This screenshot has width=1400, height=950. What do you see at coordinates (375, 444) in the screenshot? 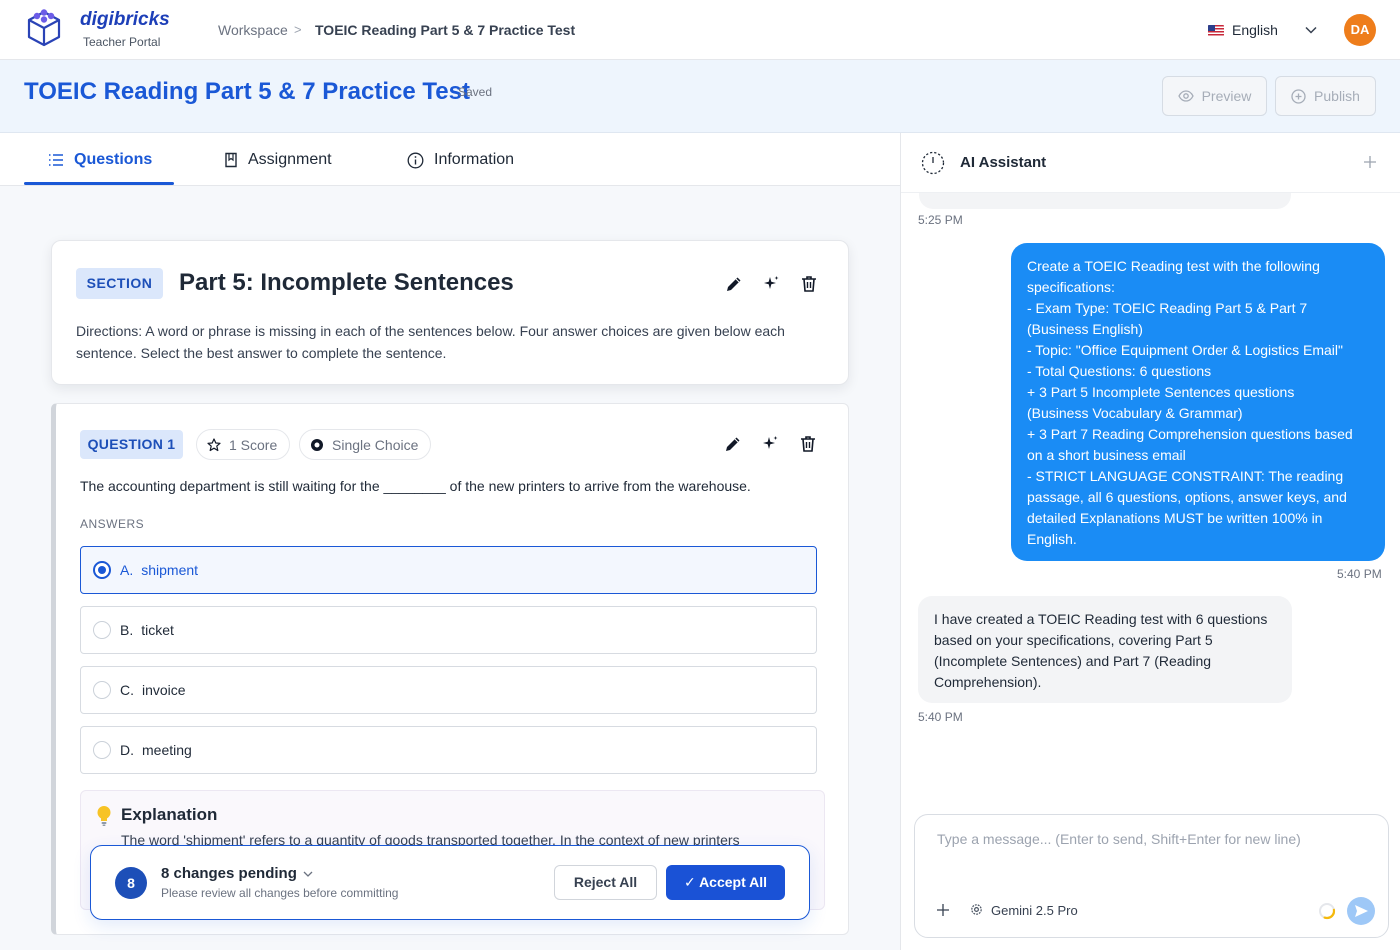
I see `question-type-label: Single Choice` at bounding box center [375, 444].